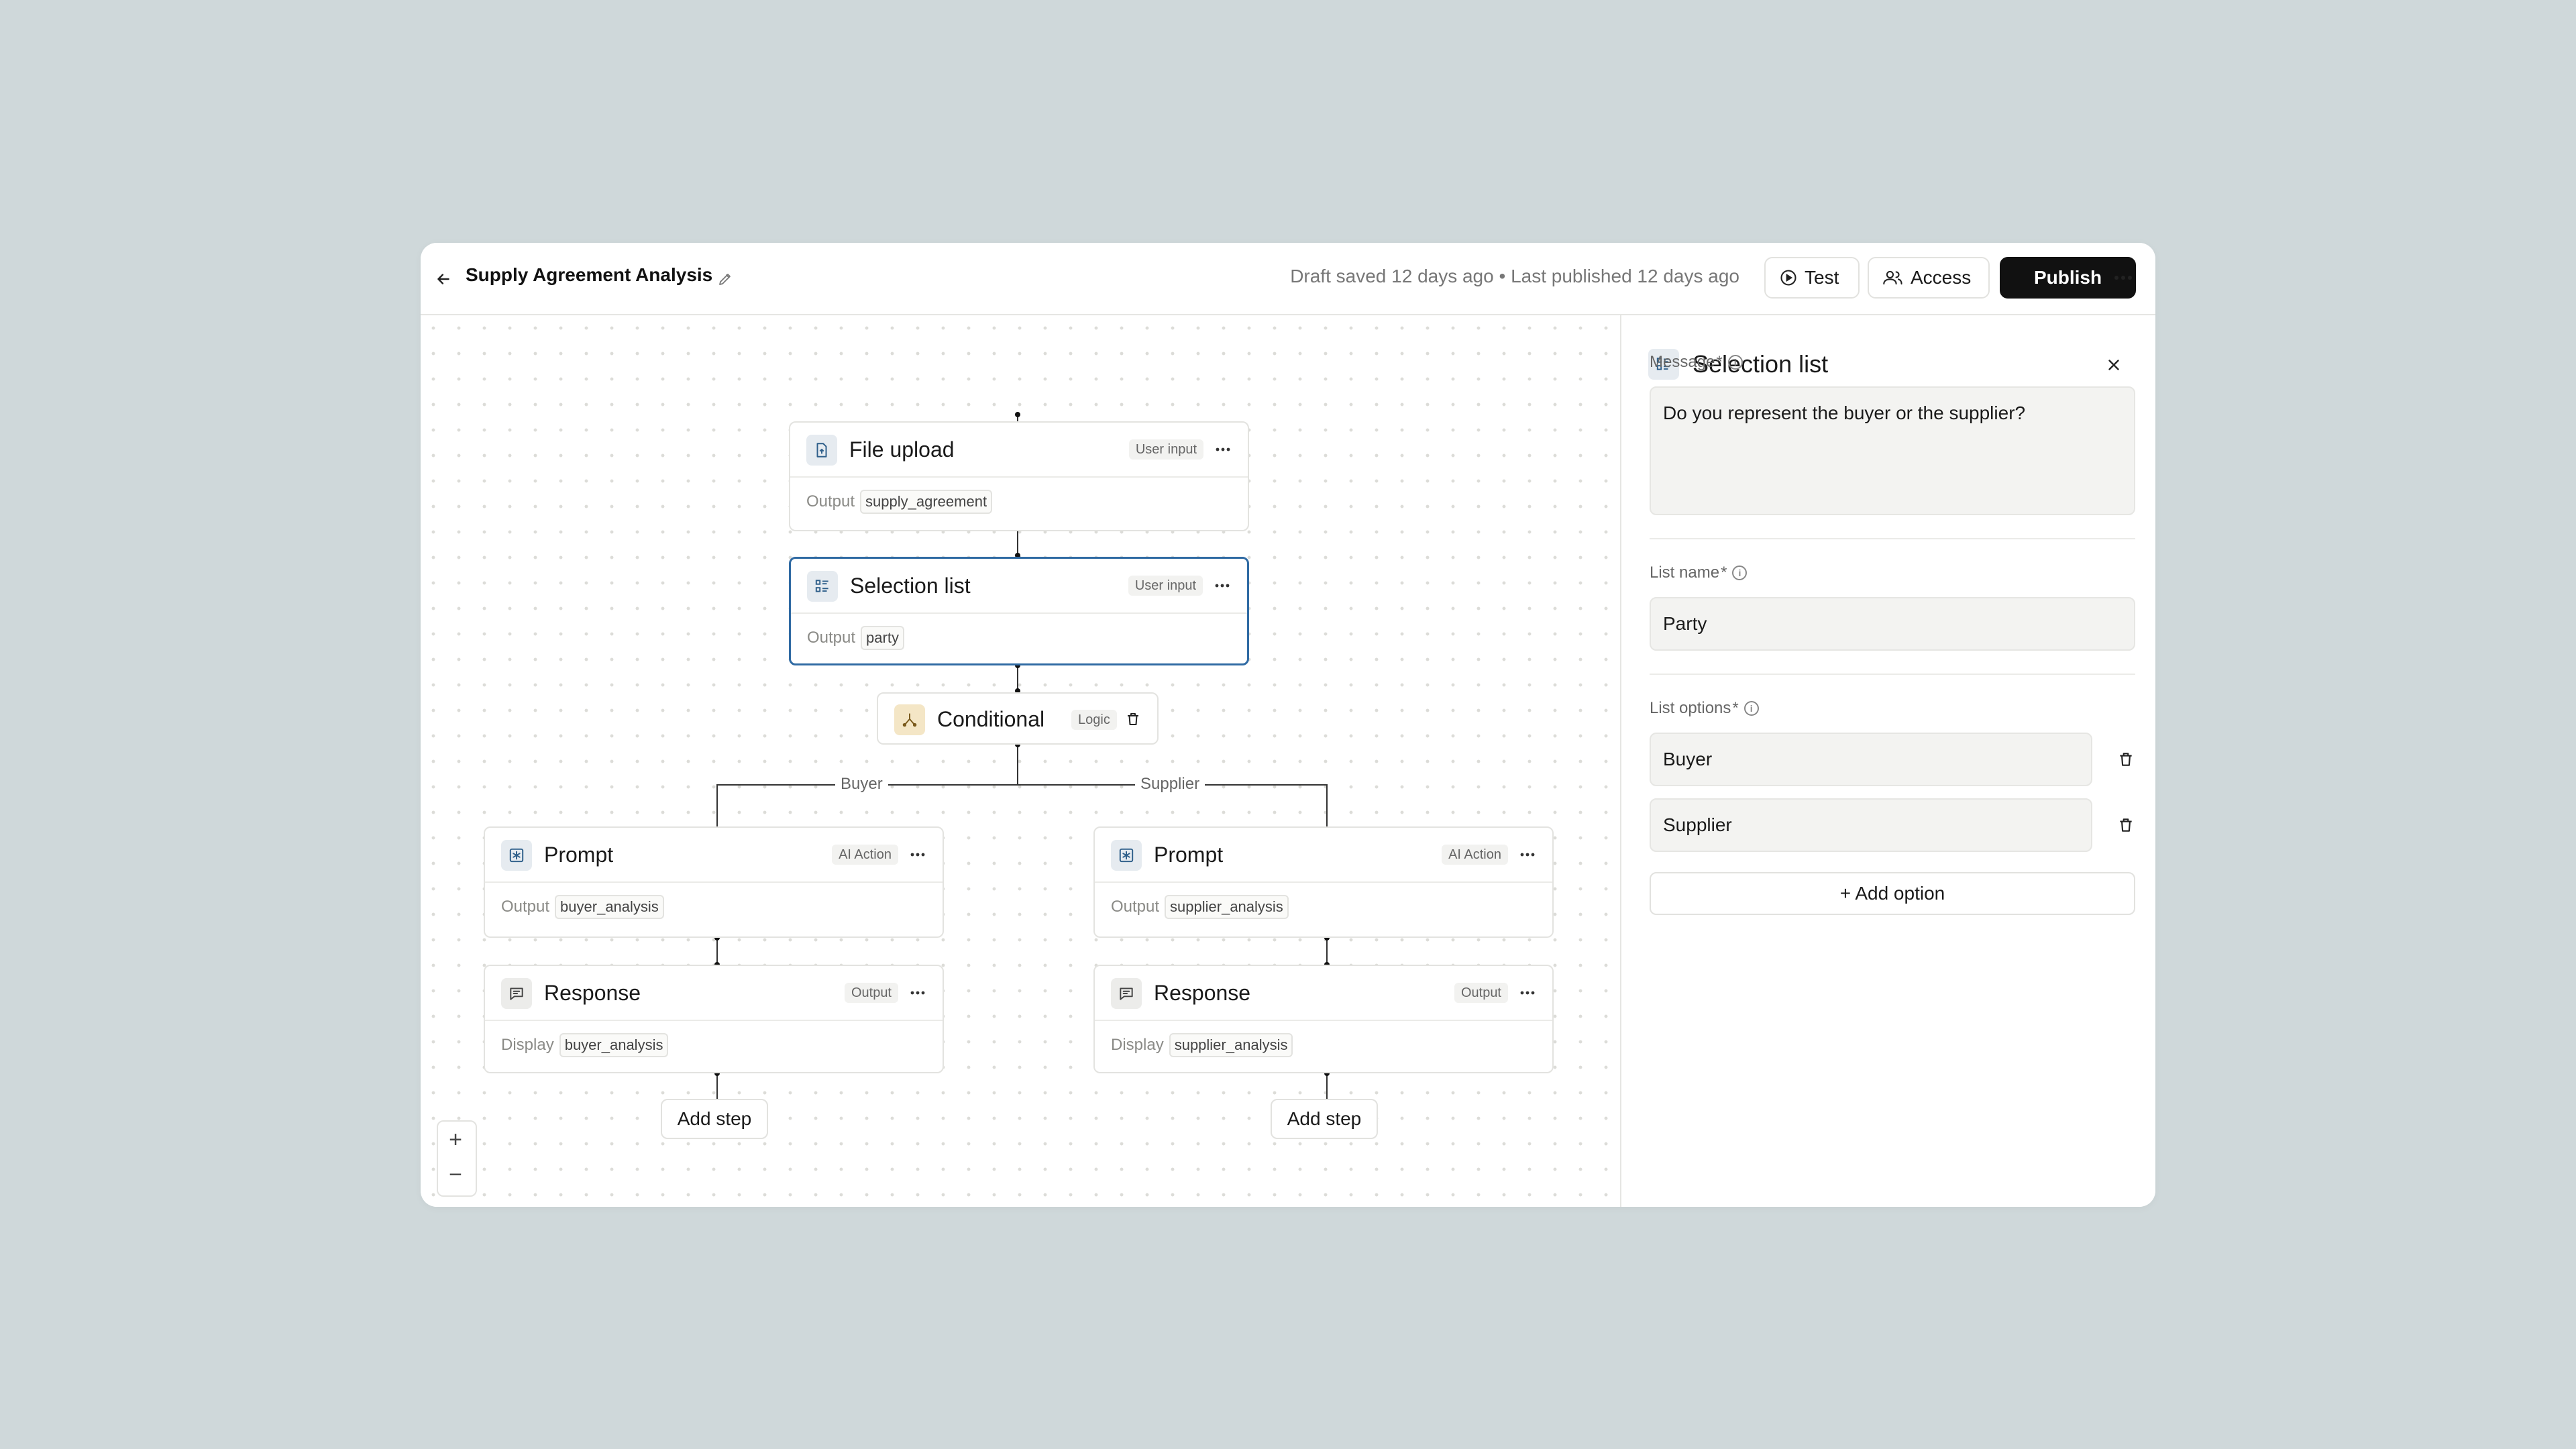 Image resolution: width=2576 pixels, height=1449 pixels. Describe the element at coordinates (1892, 538) in the screenshot. I see `divider` at that location.